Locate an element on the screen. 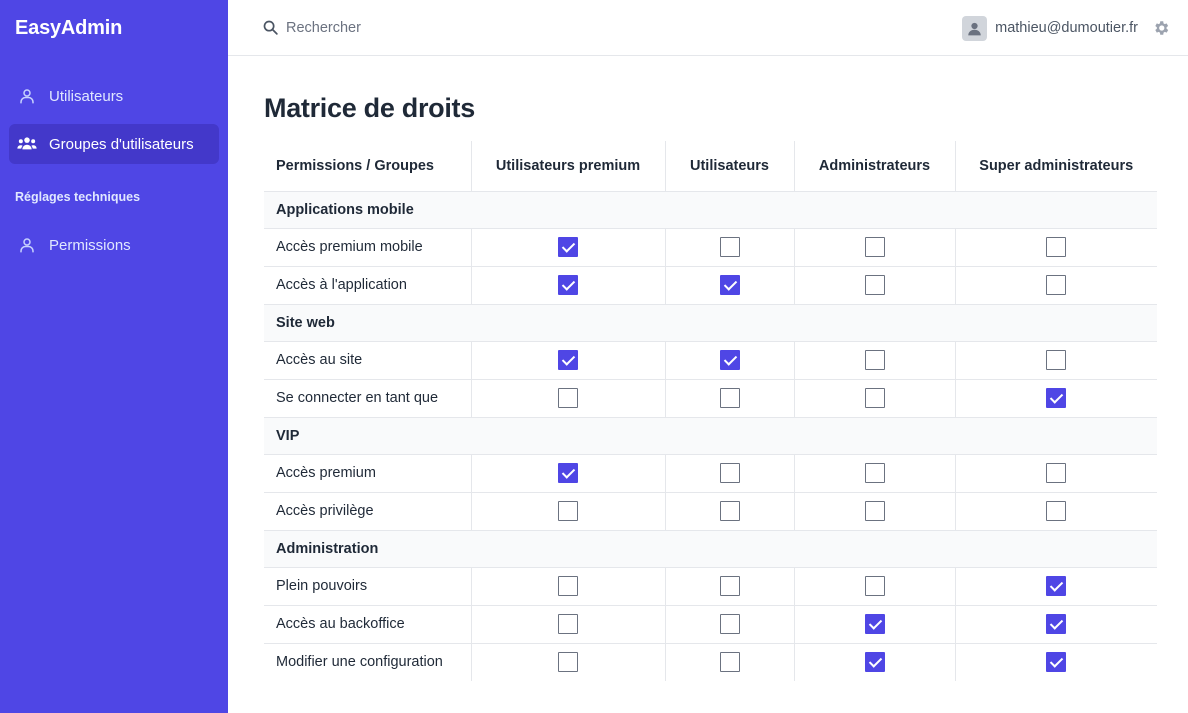 This screenshot has height=713, width=1188. brand-logo: EasyAdmin is located at coordinates (68, 28).